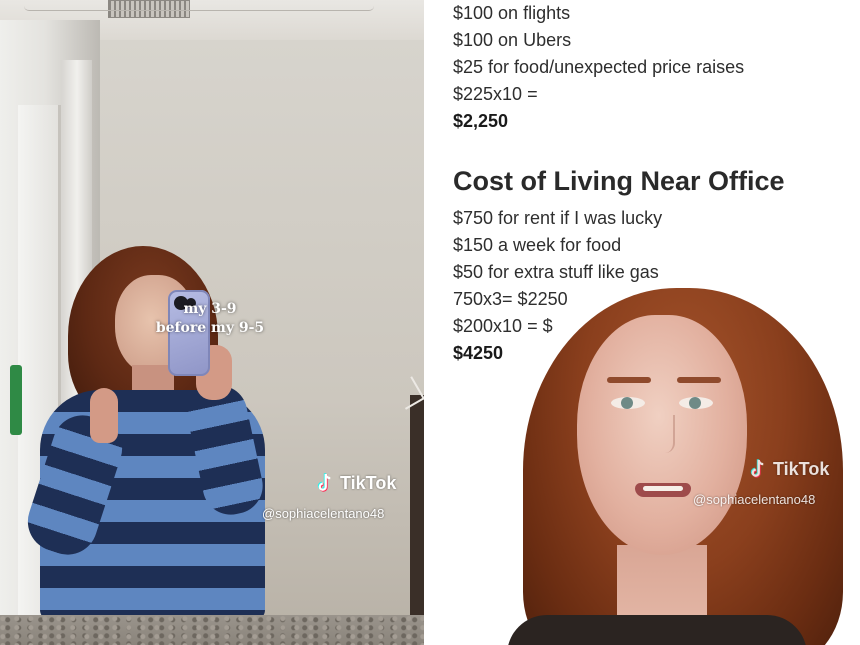 Image resolution: width=860 pixels, height=645 pixels. I want to click on caption-line-2: before my 9-5, so click(210, 328).